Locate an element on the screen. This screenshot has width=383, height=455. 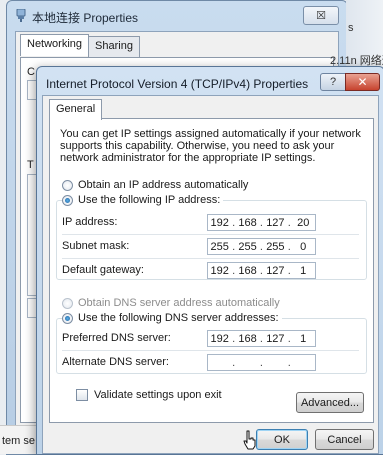
ip-octet-3: 127 is located at coordinates (275, 223).